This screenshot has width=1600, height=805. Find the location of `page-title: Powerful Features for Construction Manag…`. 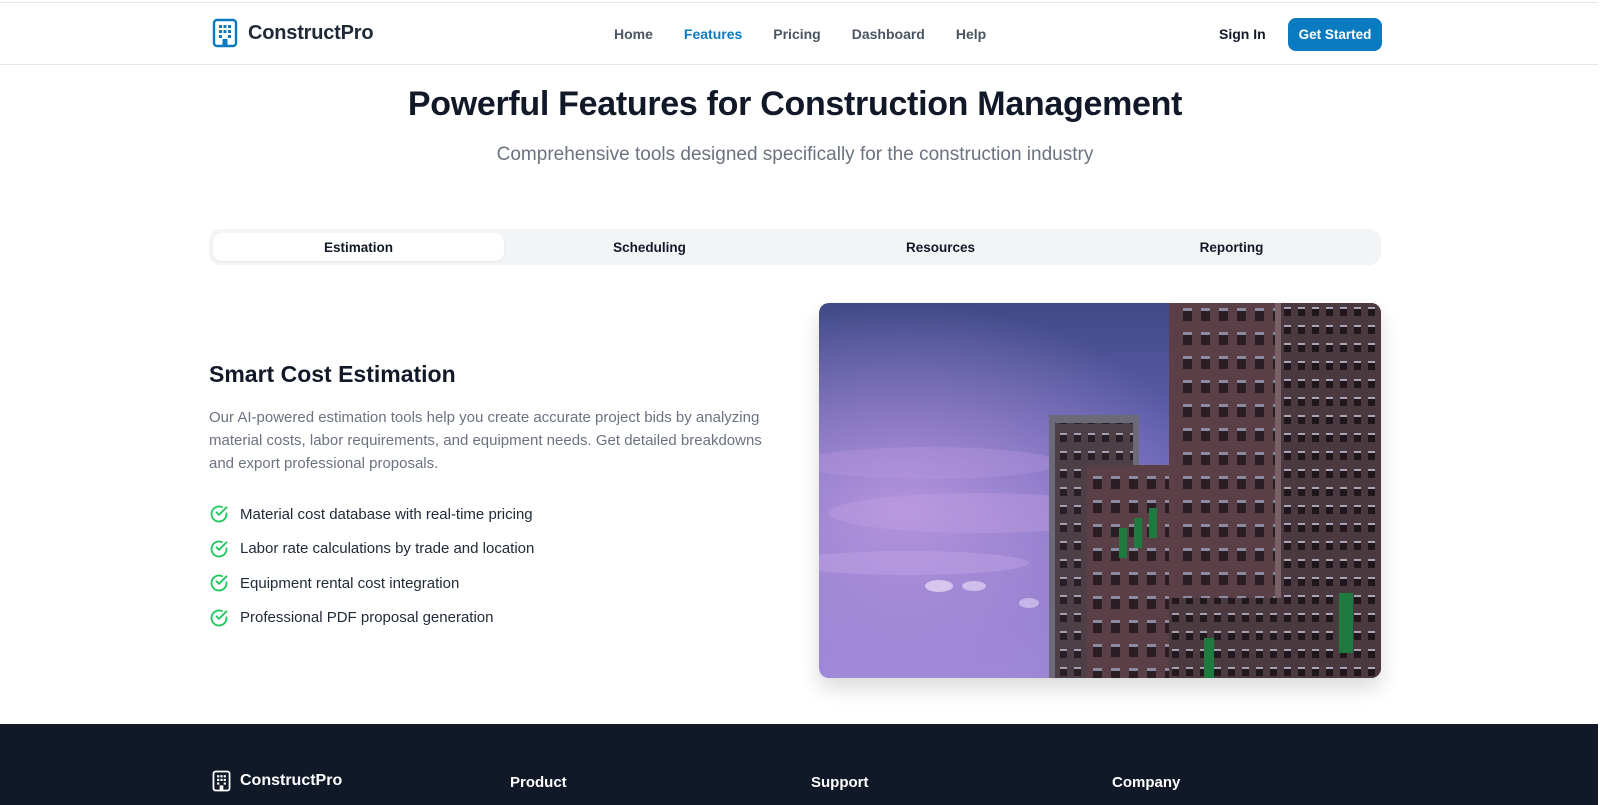

page-title: Powerful Features for Construction Manag… is located at coordinates (795, 104).